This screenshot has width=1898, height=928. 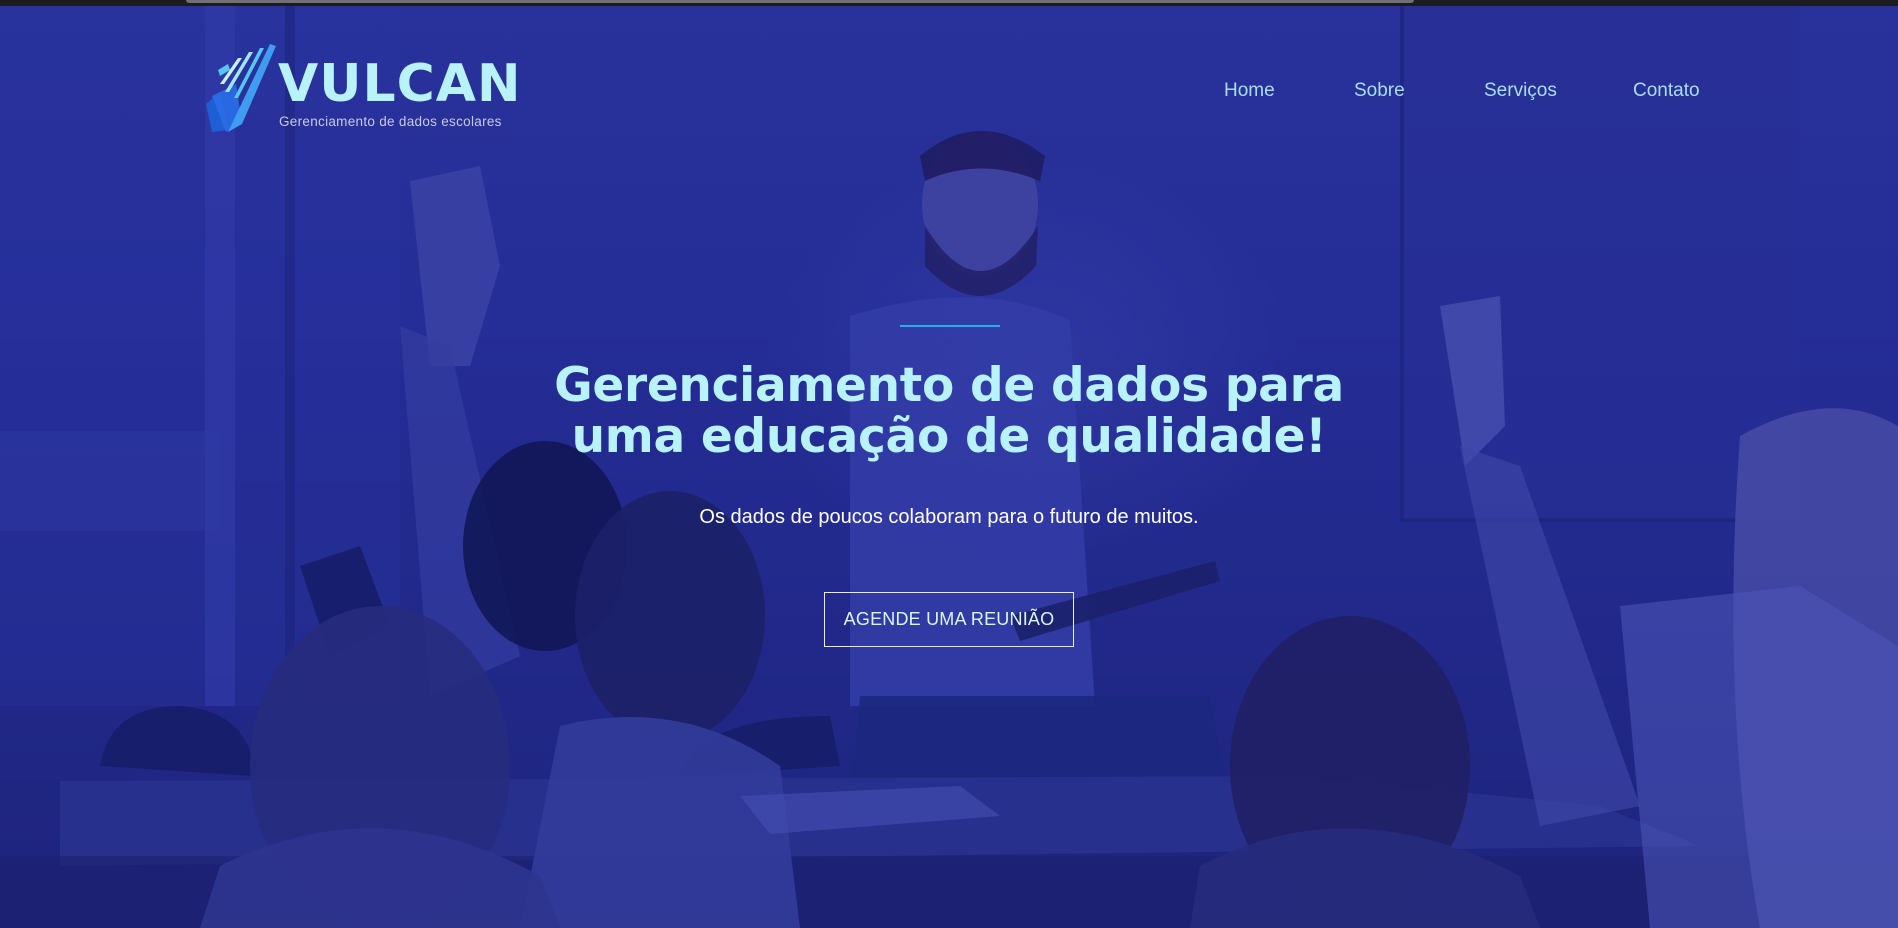 I want to click on nav-item-contato: Contato, so click(x=1666, y=91).